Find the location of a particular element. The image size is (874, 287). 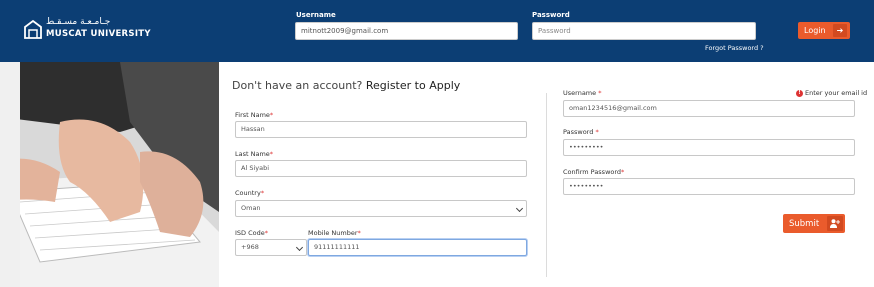

account-username-label: Username * is located at coordinates (582, 93).